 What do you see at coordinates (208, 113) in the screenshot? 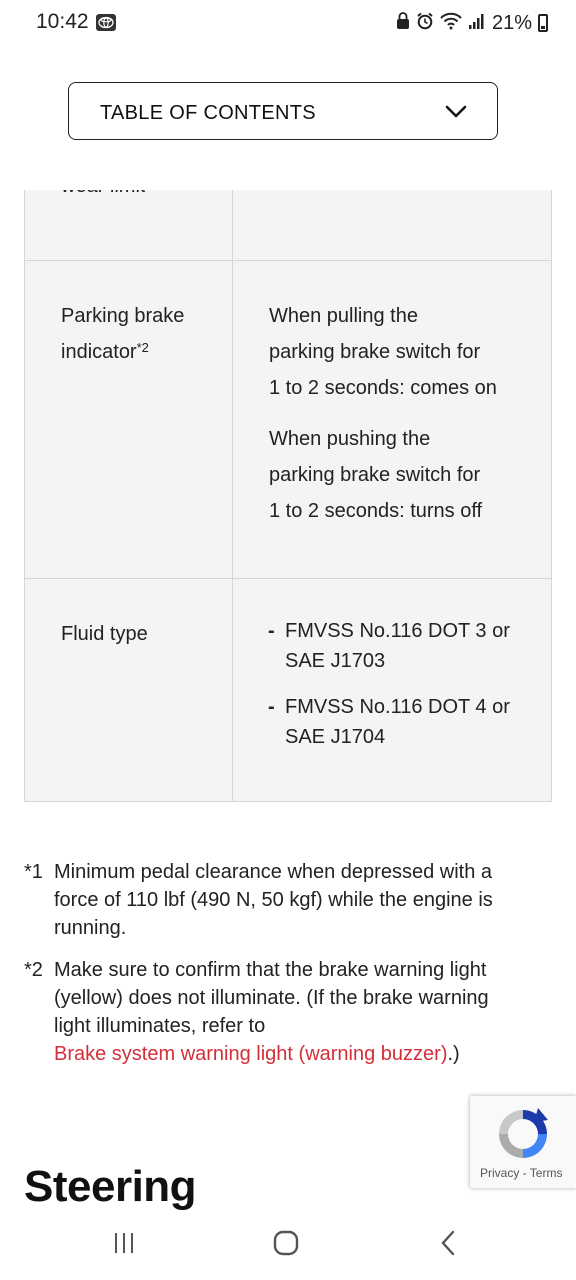
I see `toc-label: TABLE OF CONTENTS` at bounding box center [208, 113].